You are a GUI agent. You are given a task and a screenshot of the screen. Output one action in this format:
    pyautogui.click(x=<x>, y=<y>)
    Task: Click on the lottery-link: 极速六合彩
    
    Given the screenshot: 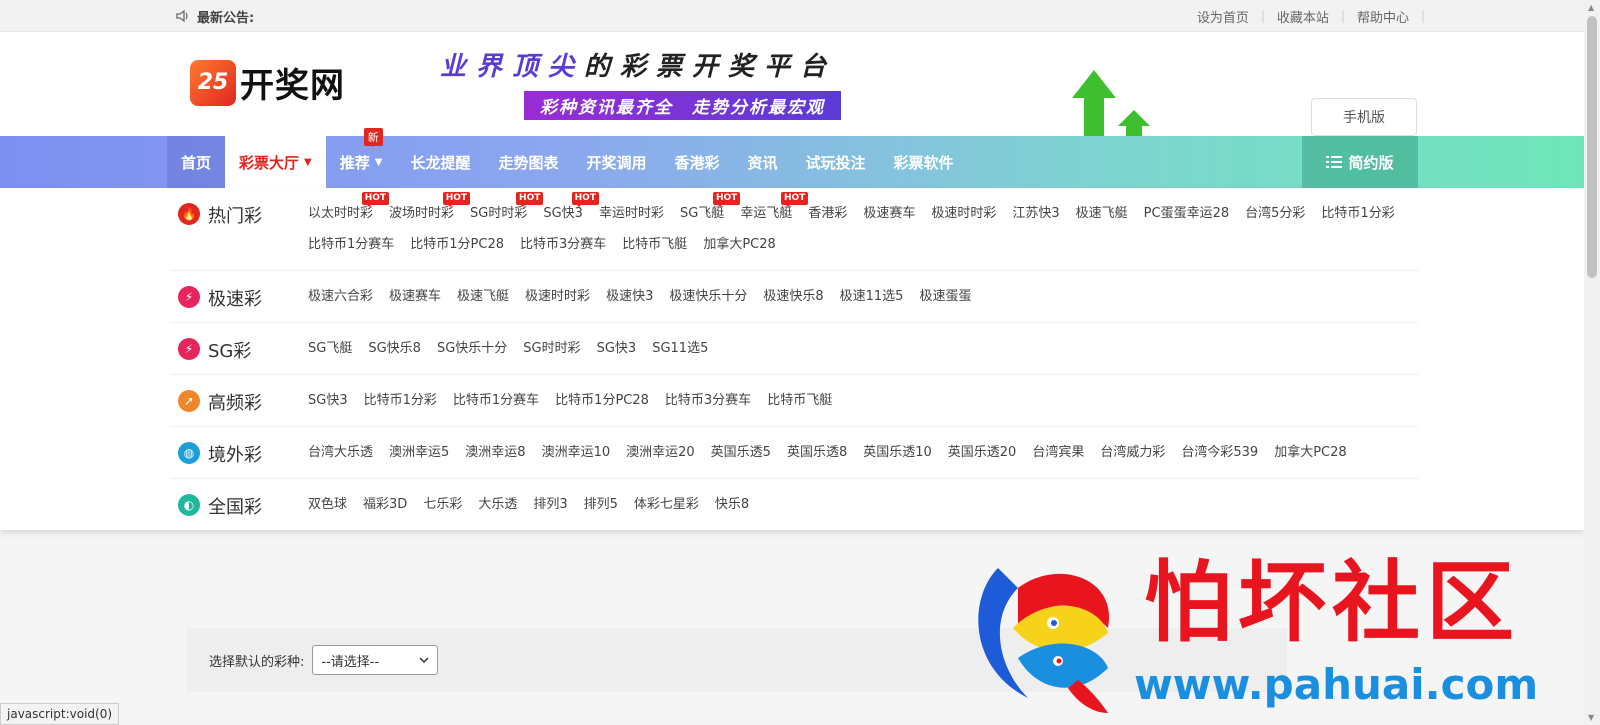 What is the action you would take?
    pyautogui.click(x=340, y=296)
    